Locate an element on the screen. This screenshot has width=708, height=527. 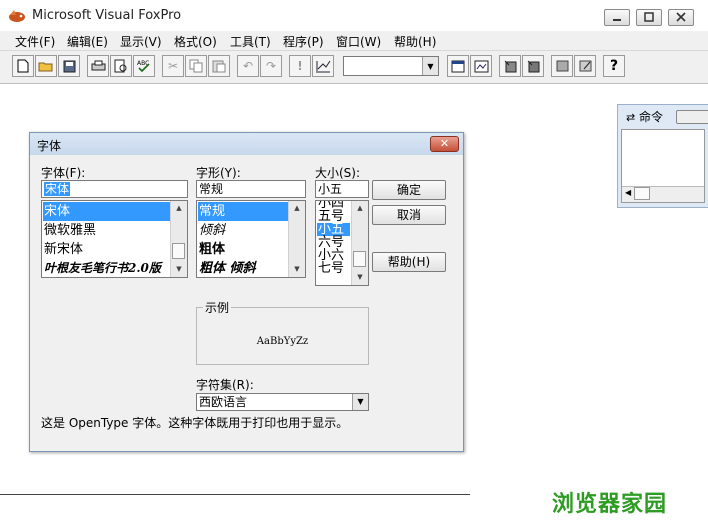
close-button is located at coordinates (681, 17).